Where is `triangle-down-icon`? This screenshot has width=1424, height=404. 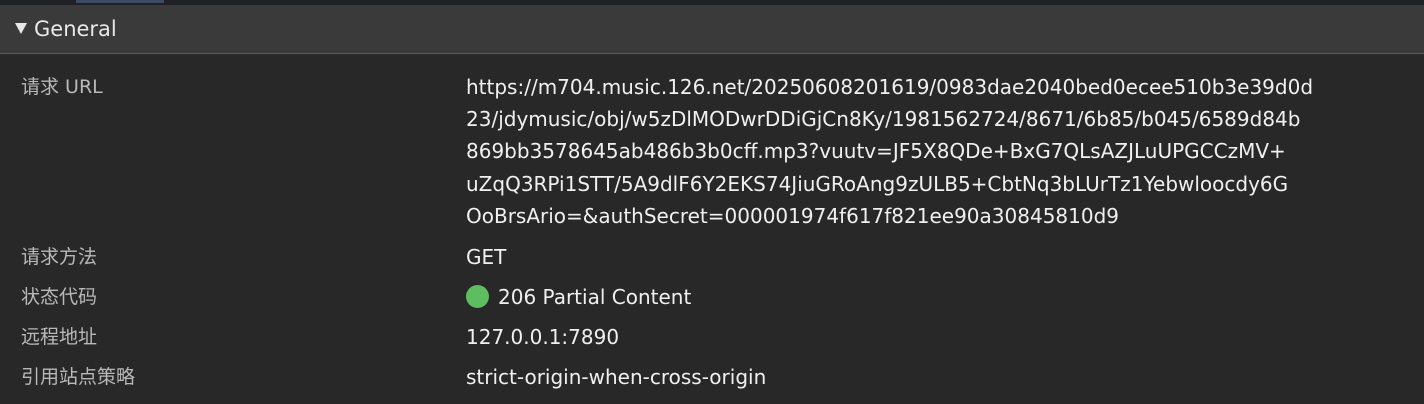 triangle-down-icon is located at coordinates (21, 28).